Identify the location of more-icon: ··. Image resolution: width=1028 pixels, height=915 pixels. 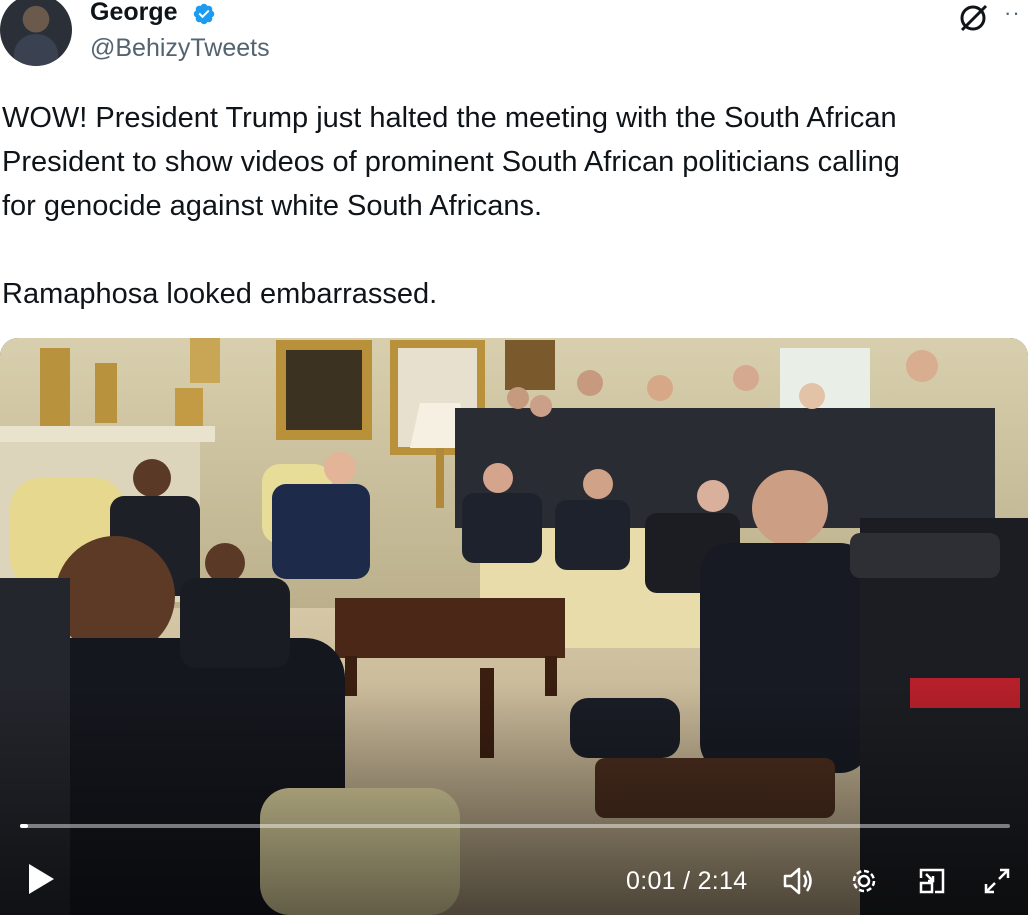
(1012, 13).